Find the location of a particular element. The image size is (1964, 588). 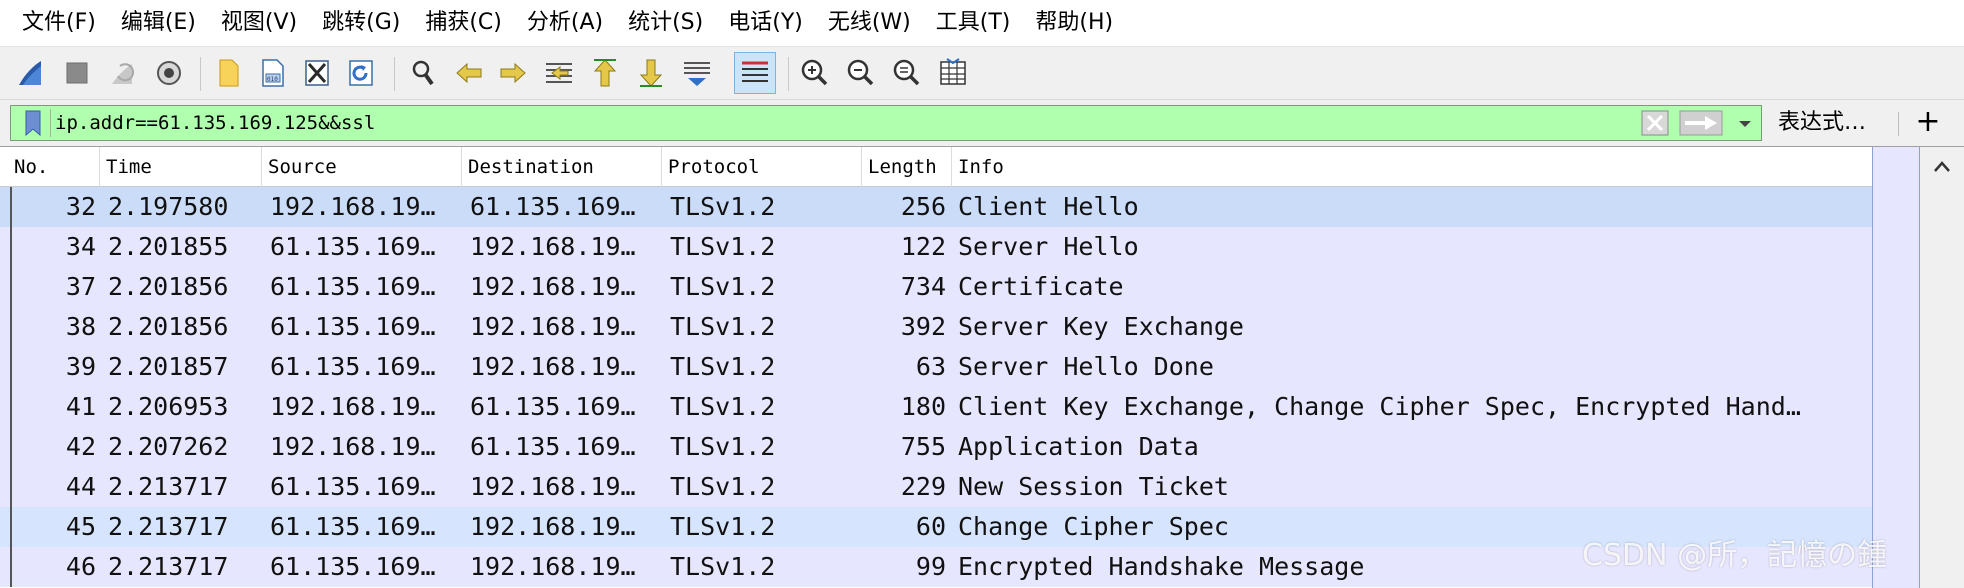

close-file-button is located at coordinates (317, 73).